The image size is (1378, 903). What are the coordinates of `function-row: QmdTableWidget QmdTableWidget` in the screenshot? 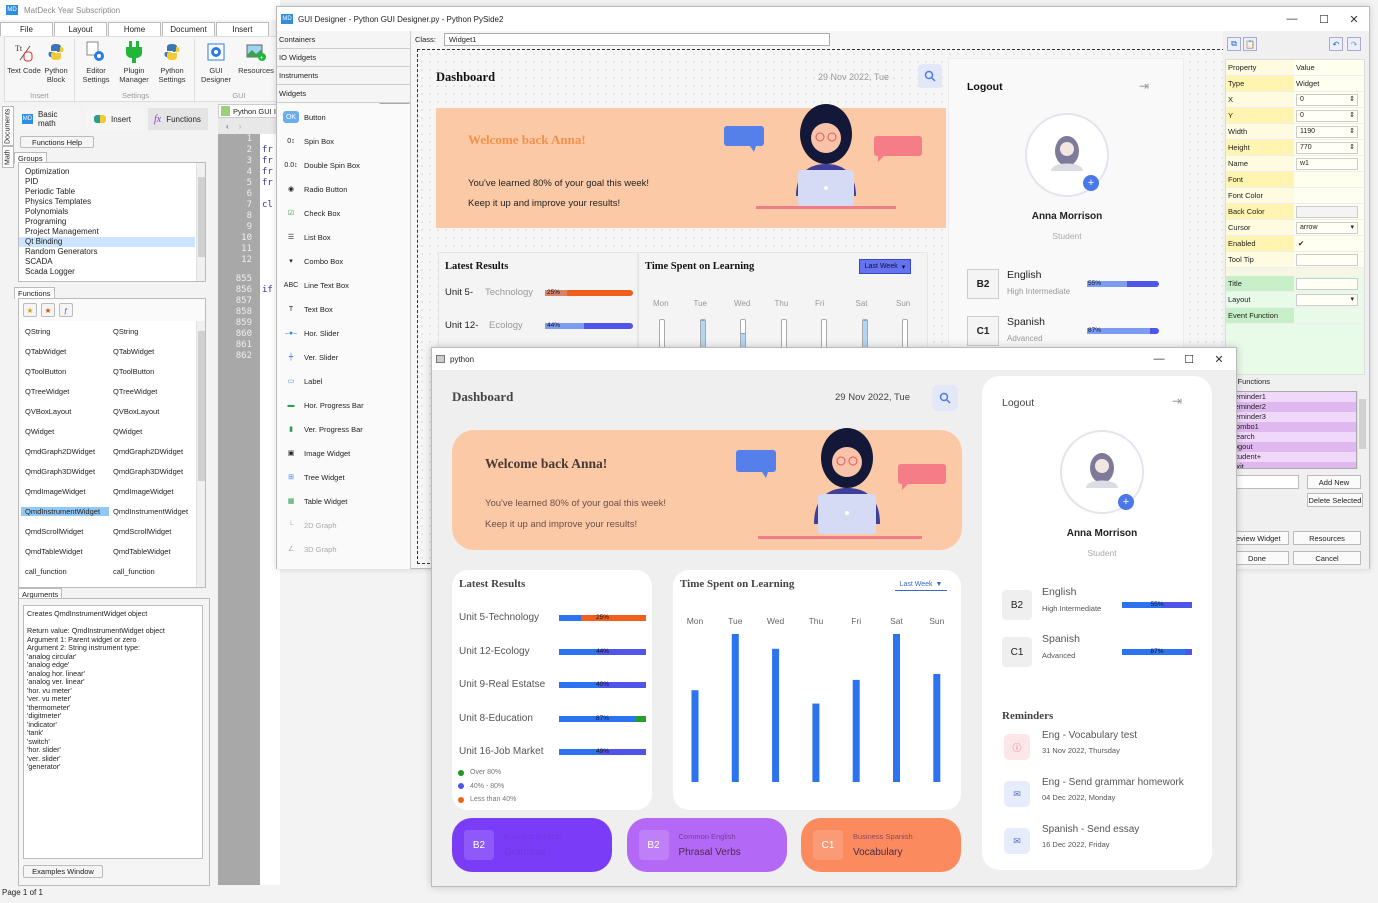 It's located at (110, 551).